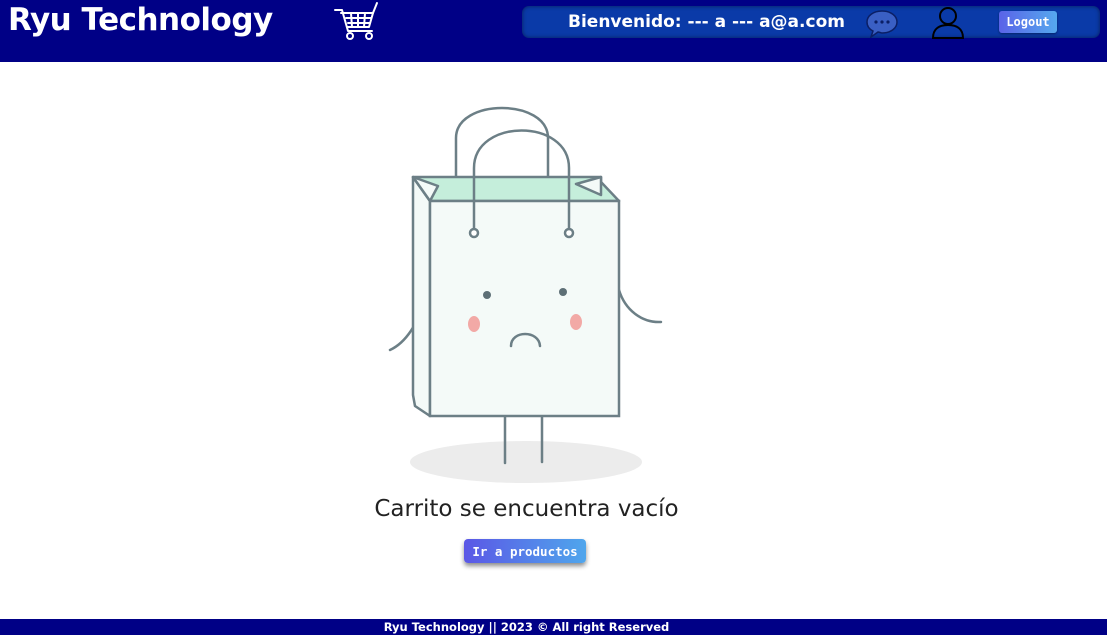 Image resolution: width=1107 pixels, height=635 pixels. Describe the element at coordinates (525, 294) in the screenshot. I see `sad-shopping-bag-illustration` at that location.